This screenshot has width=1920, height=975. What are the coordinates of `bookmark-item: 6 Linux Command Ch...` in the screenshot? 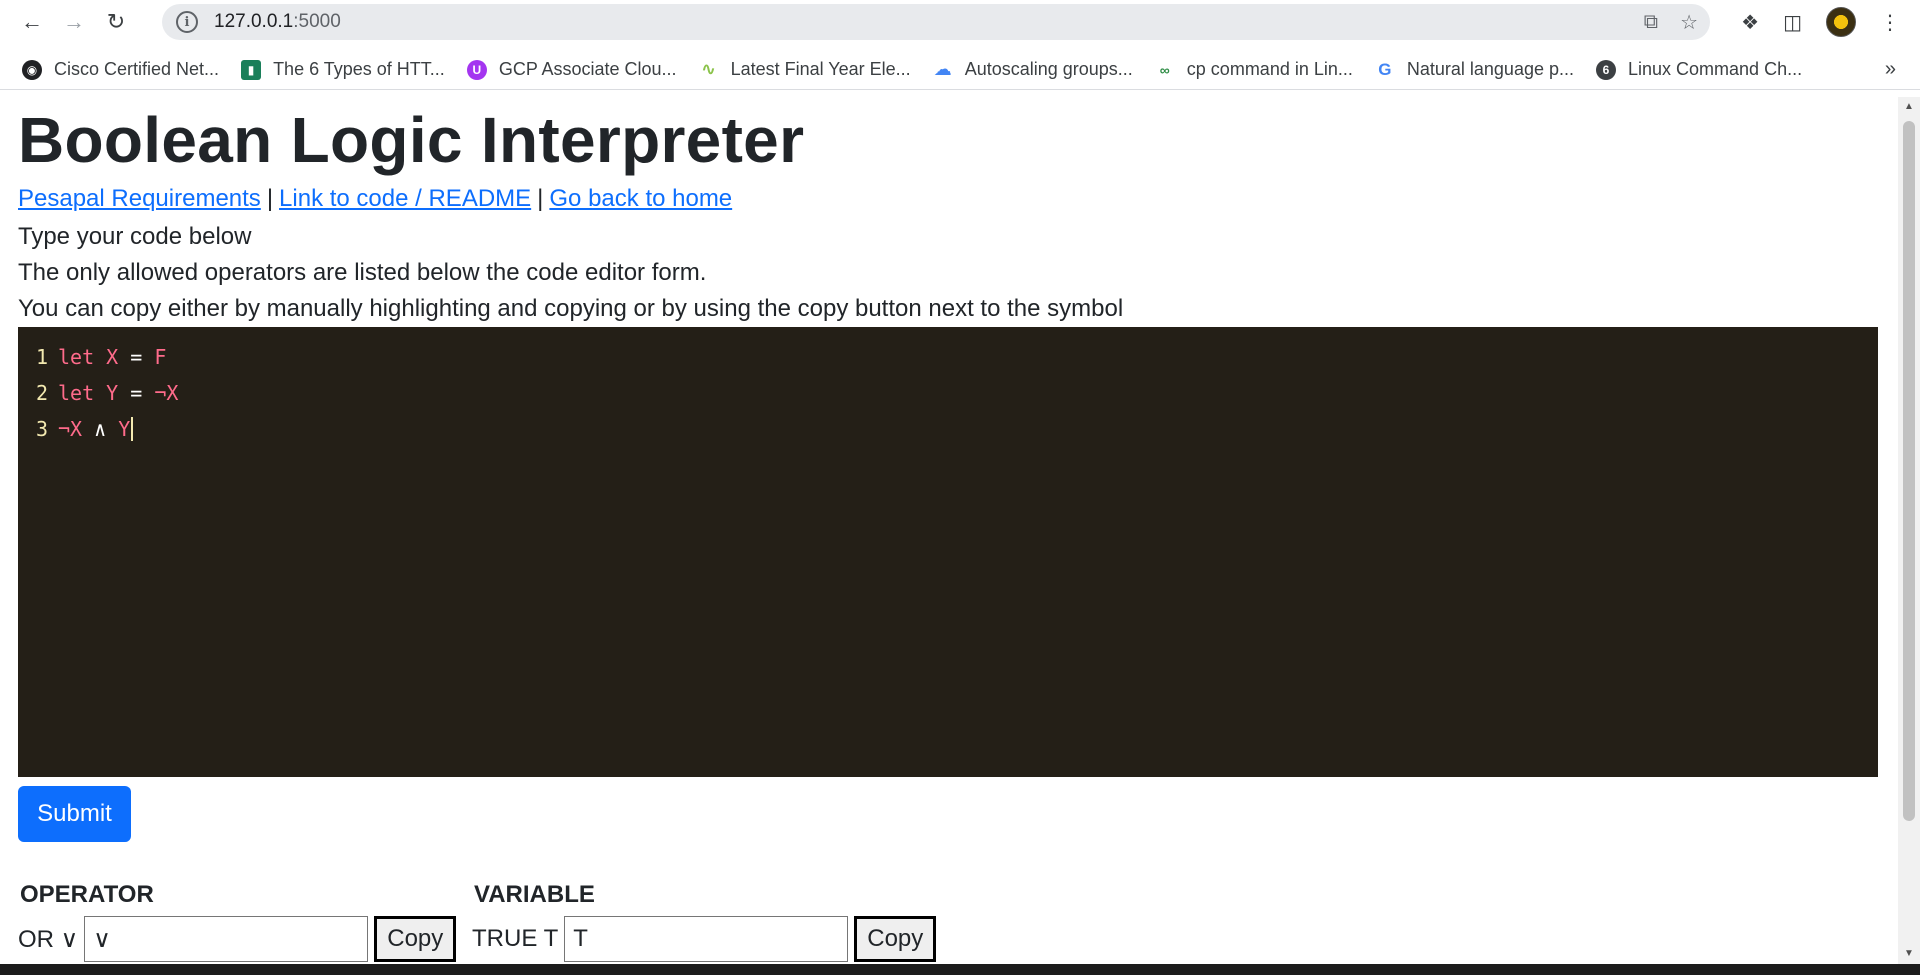 It's located at (1699, 69).